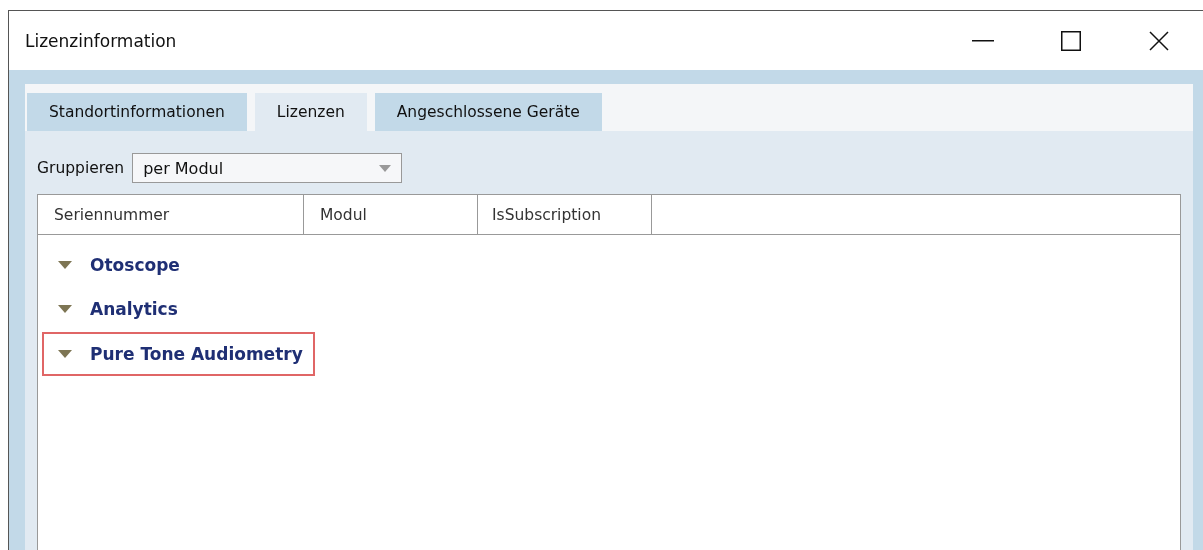 The width and height of the screenshot is (1203, 550). What do you see at coordinates (565, 214) in the screenshot?
I see `column-header: IsSubscription` at bounding box center [565, 214].